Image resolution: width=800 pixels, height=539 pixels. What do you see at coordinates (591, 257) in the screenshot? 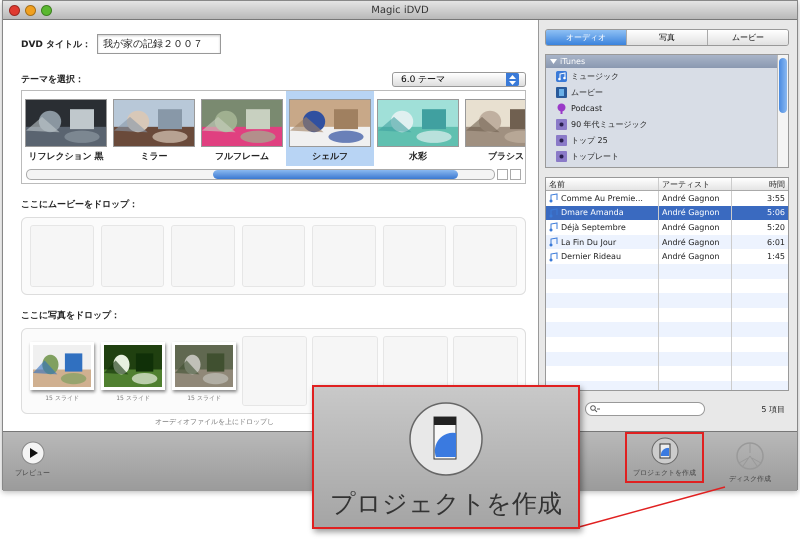
I see `table-cell: Dernier Rideau` at bounding box center [591, 257].